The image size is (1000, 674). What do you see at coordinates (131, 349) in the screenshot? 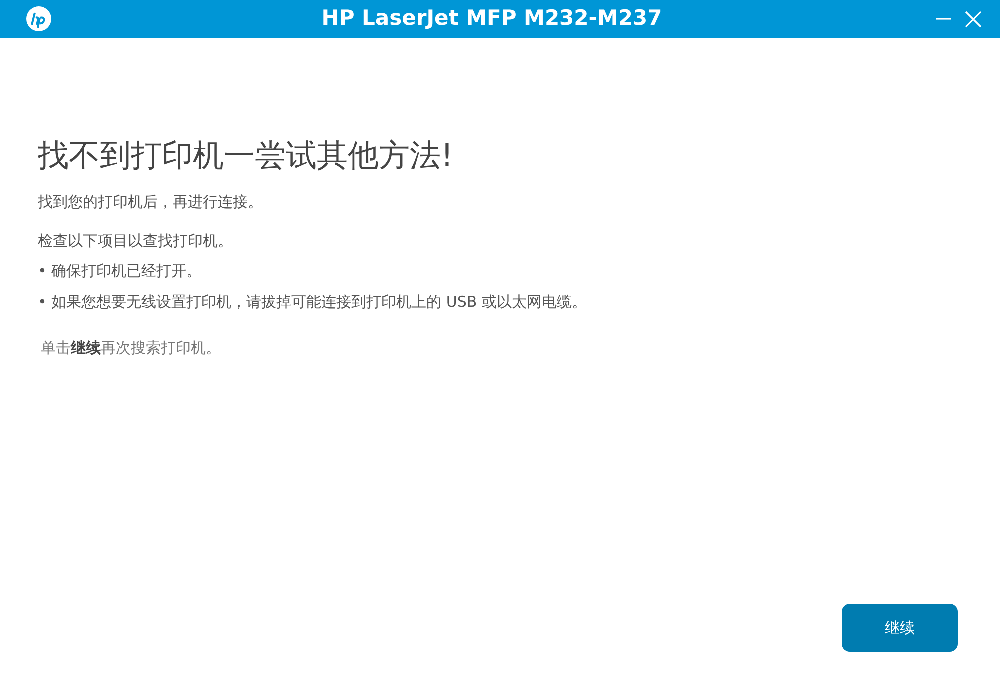
I see `hint-text: 单击继续再次搜索打印机。` at bounding box center [131, 349].